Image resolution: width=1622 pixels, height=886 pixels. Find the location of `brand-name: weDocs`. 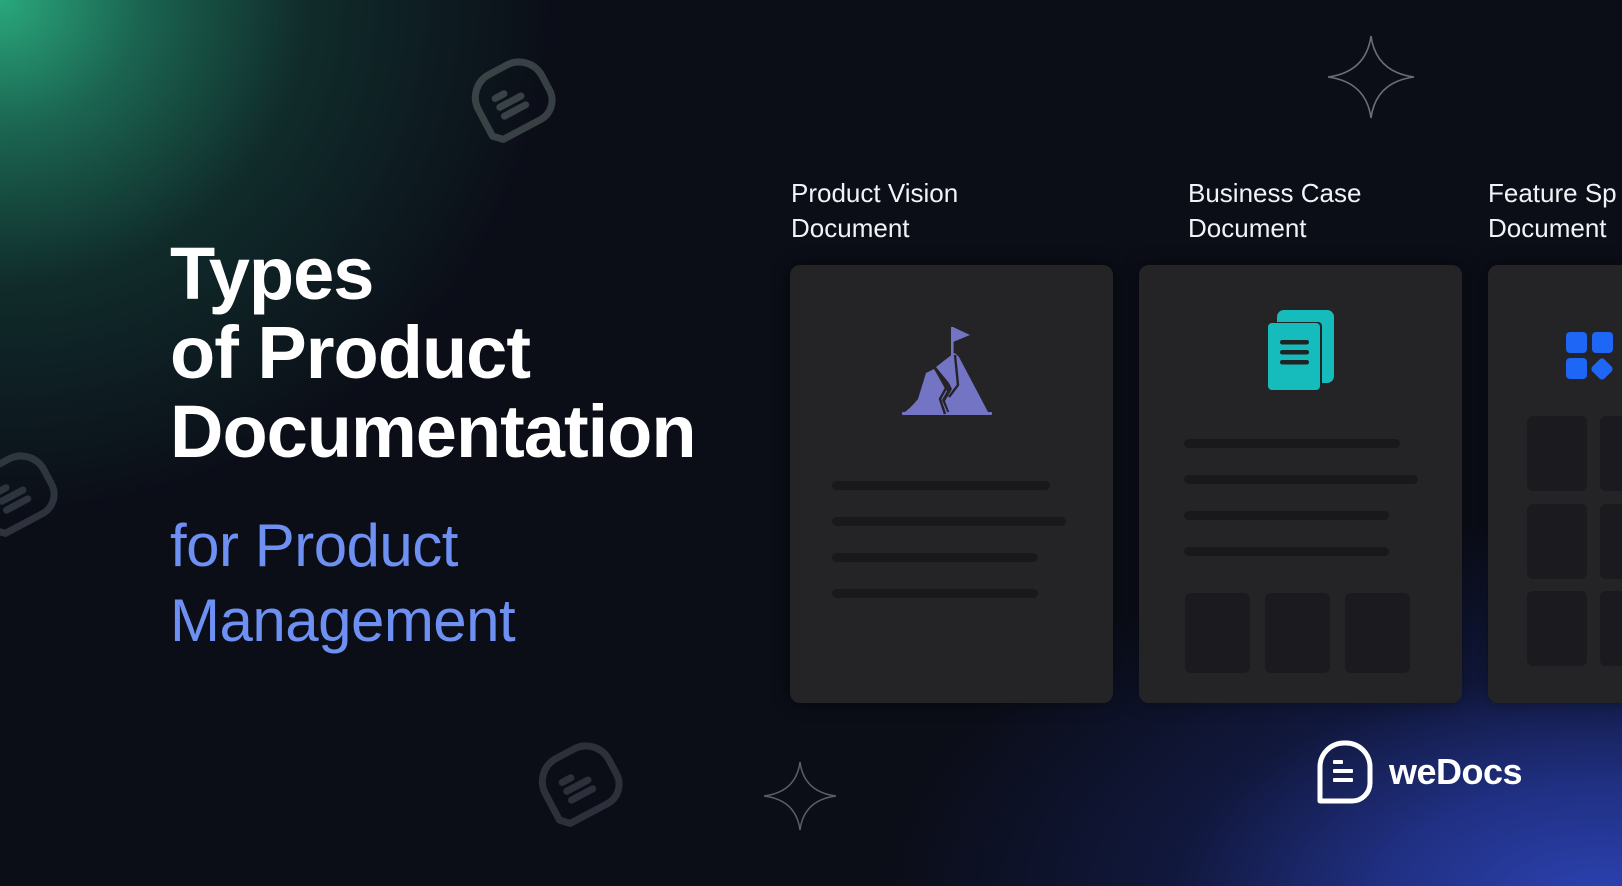

brand-name: weDocs is located at coordinates (1456, 771).